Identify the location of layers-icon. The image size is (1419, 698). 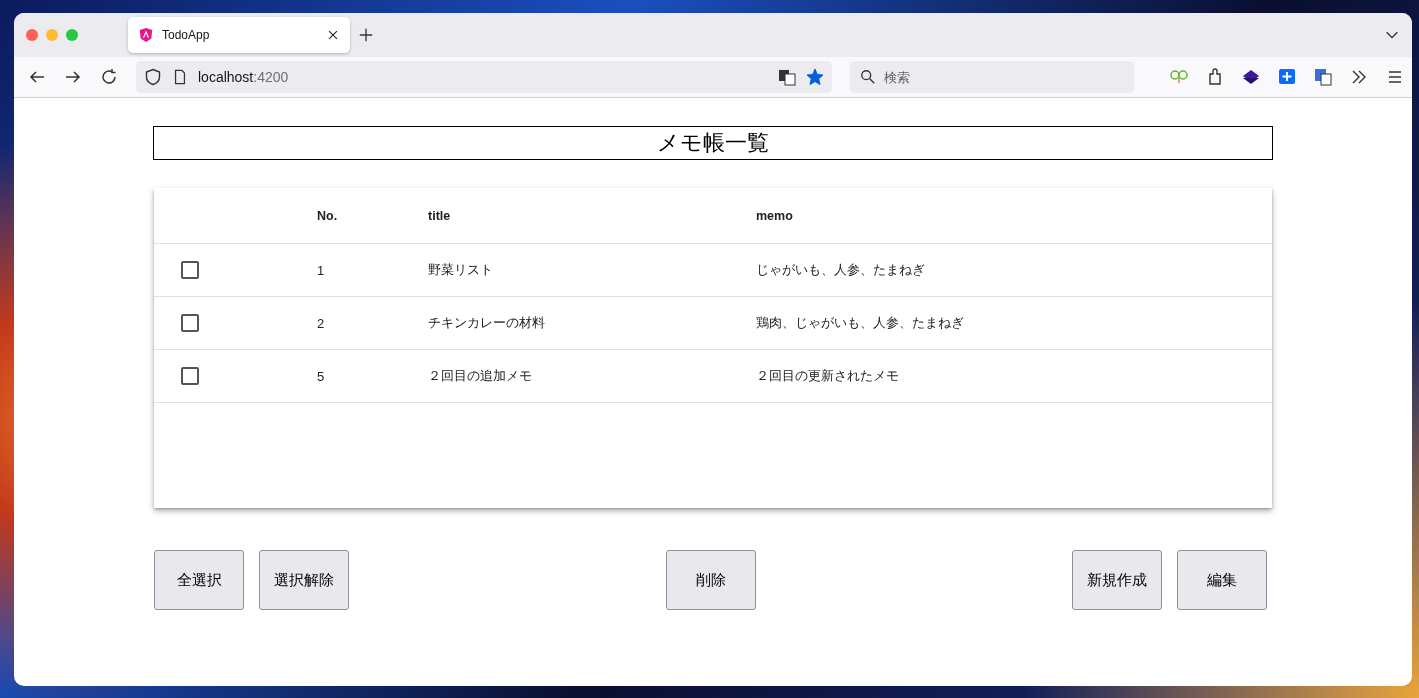
(1251, 77).